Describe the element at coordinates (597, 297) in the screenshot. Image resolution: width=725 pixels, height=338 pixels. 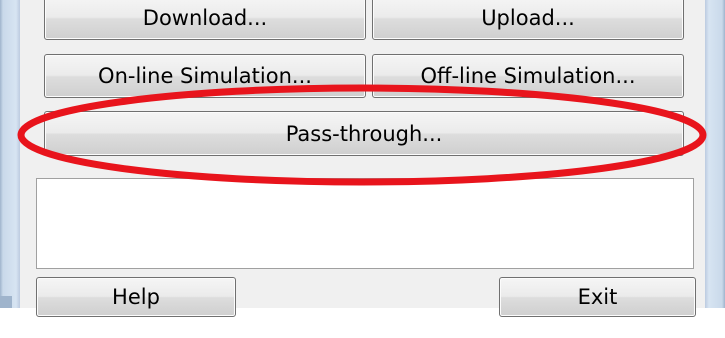
I see `exit-button: Exit` at that location.